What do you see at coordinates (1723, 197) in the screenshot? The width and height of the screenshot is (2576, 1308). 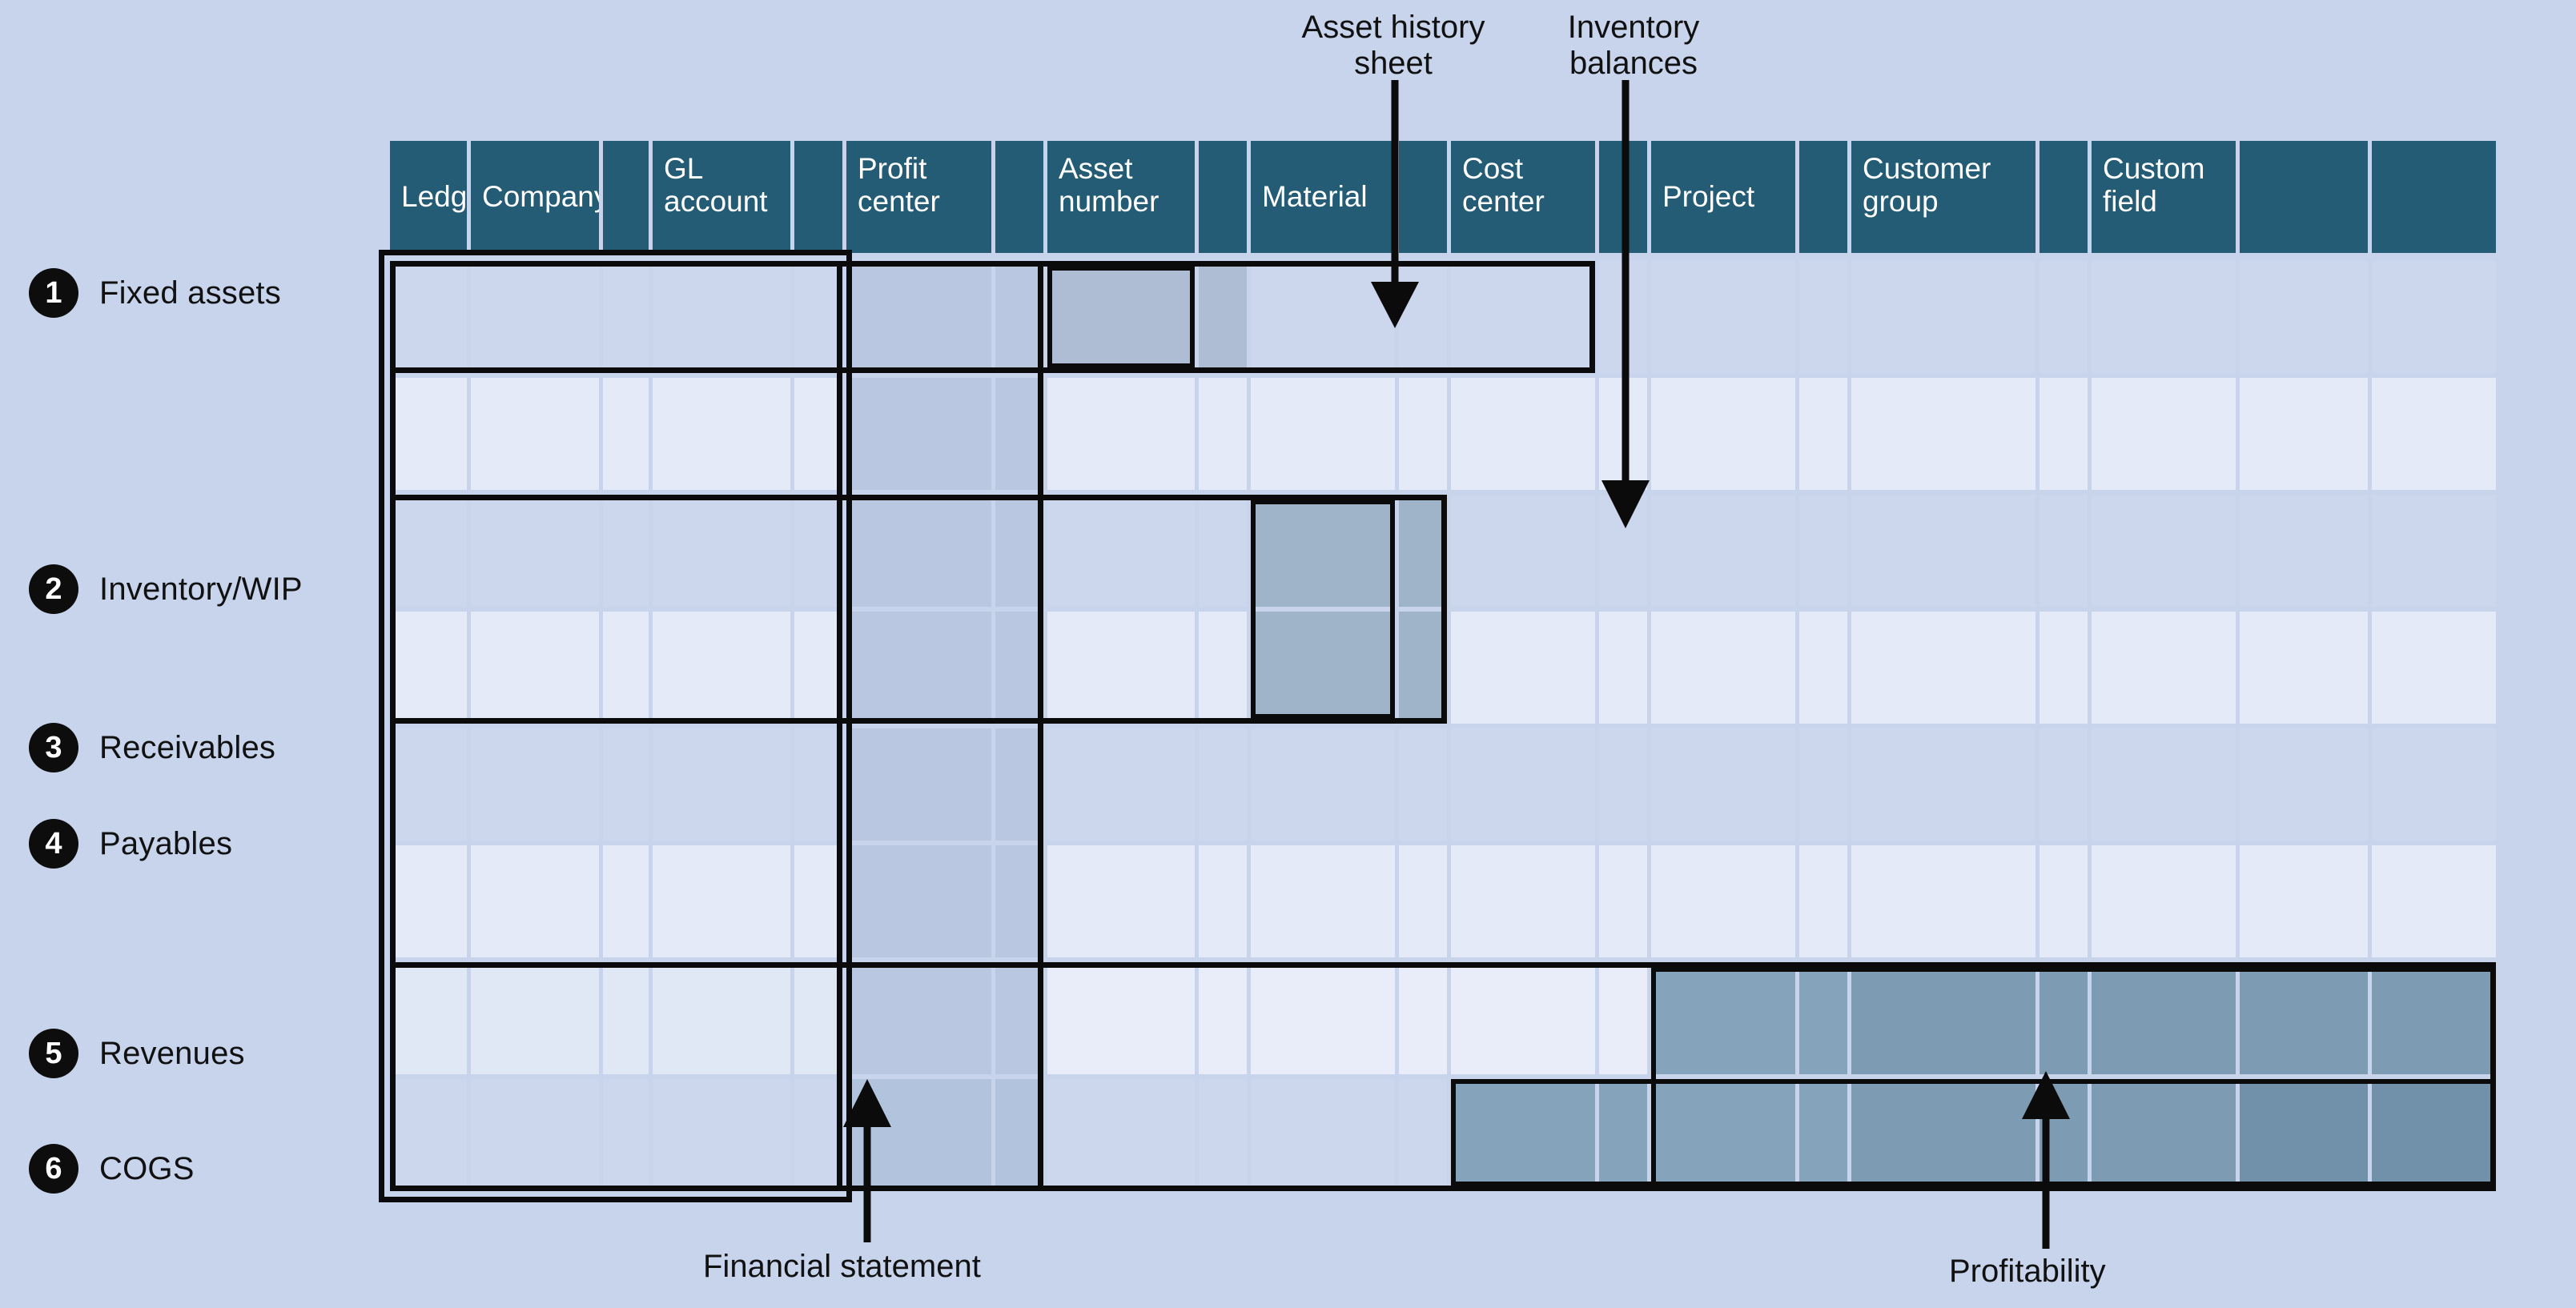 I see `column-header-project: Project` at bounding box center [1723, 197].